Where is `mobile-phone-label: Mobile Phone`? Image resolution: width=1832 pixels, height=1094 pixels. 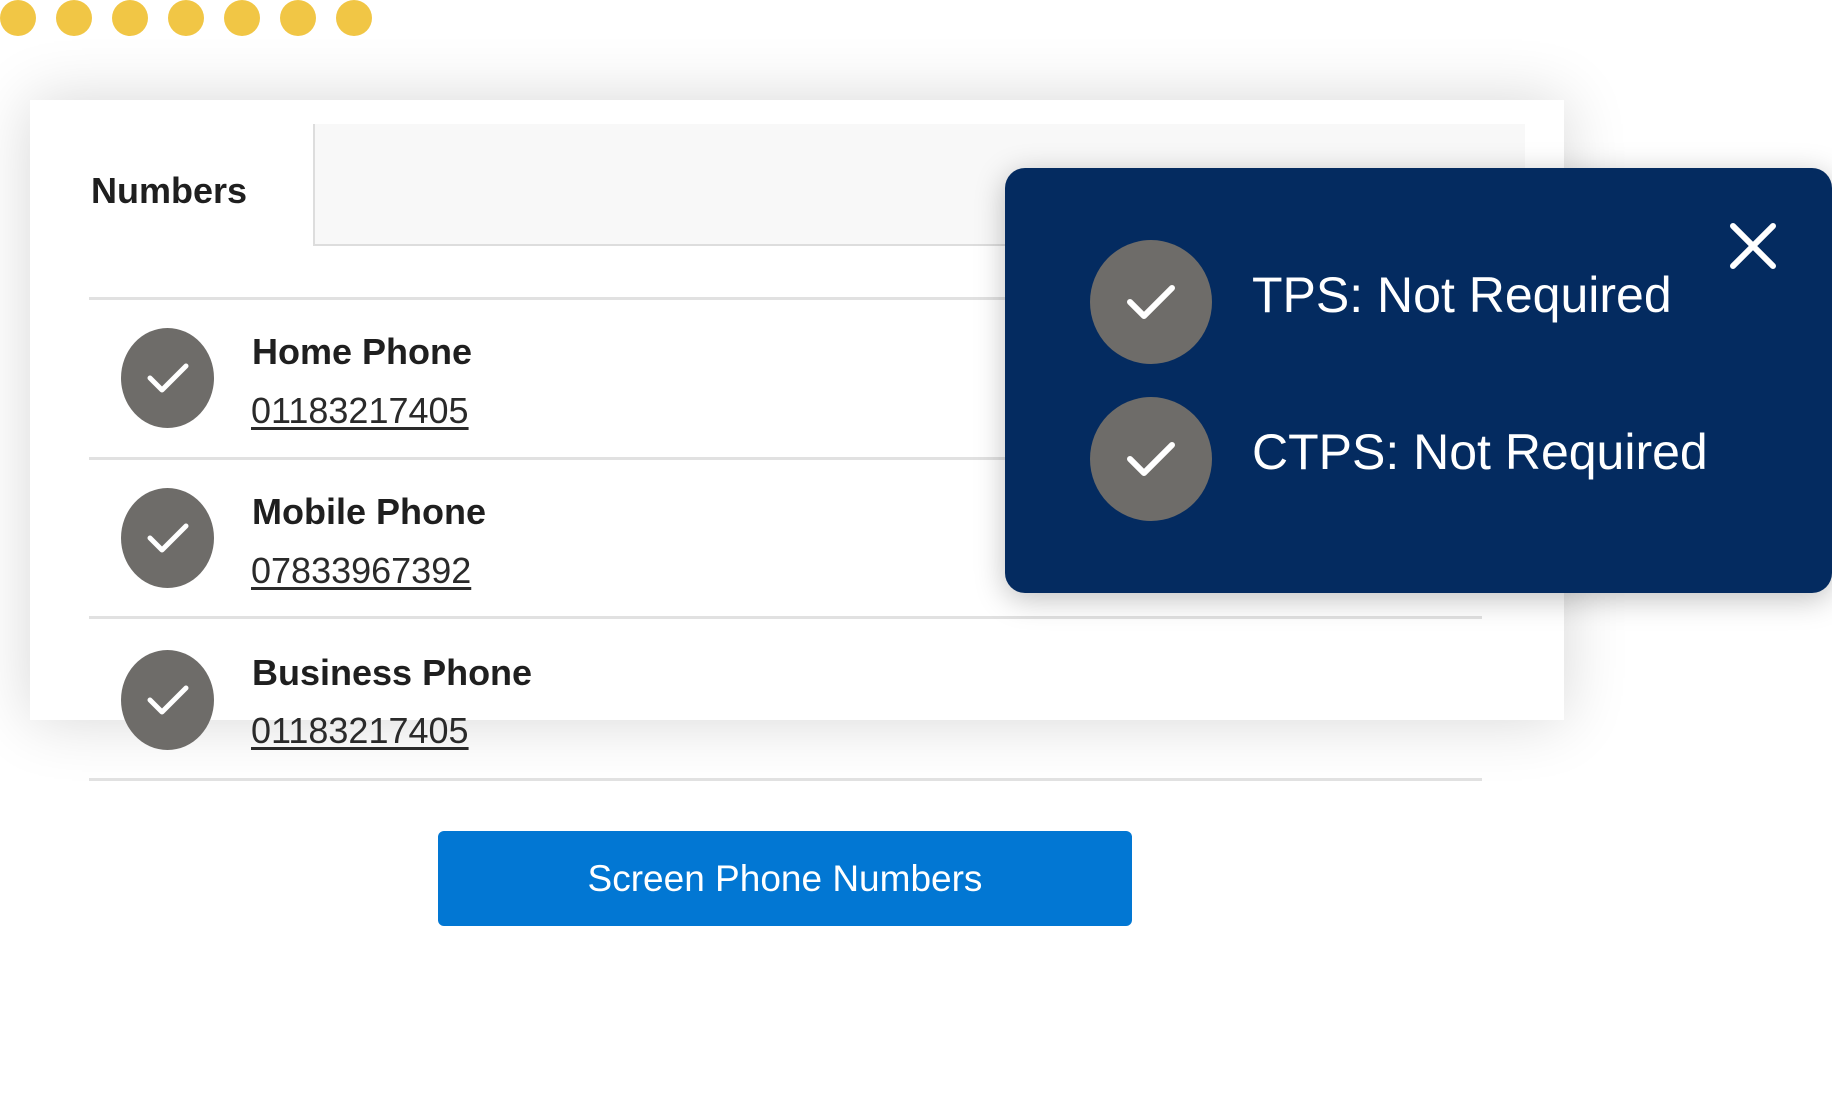 mobile-phone-label: Mobile Phone is located at coordinates (369, 511).